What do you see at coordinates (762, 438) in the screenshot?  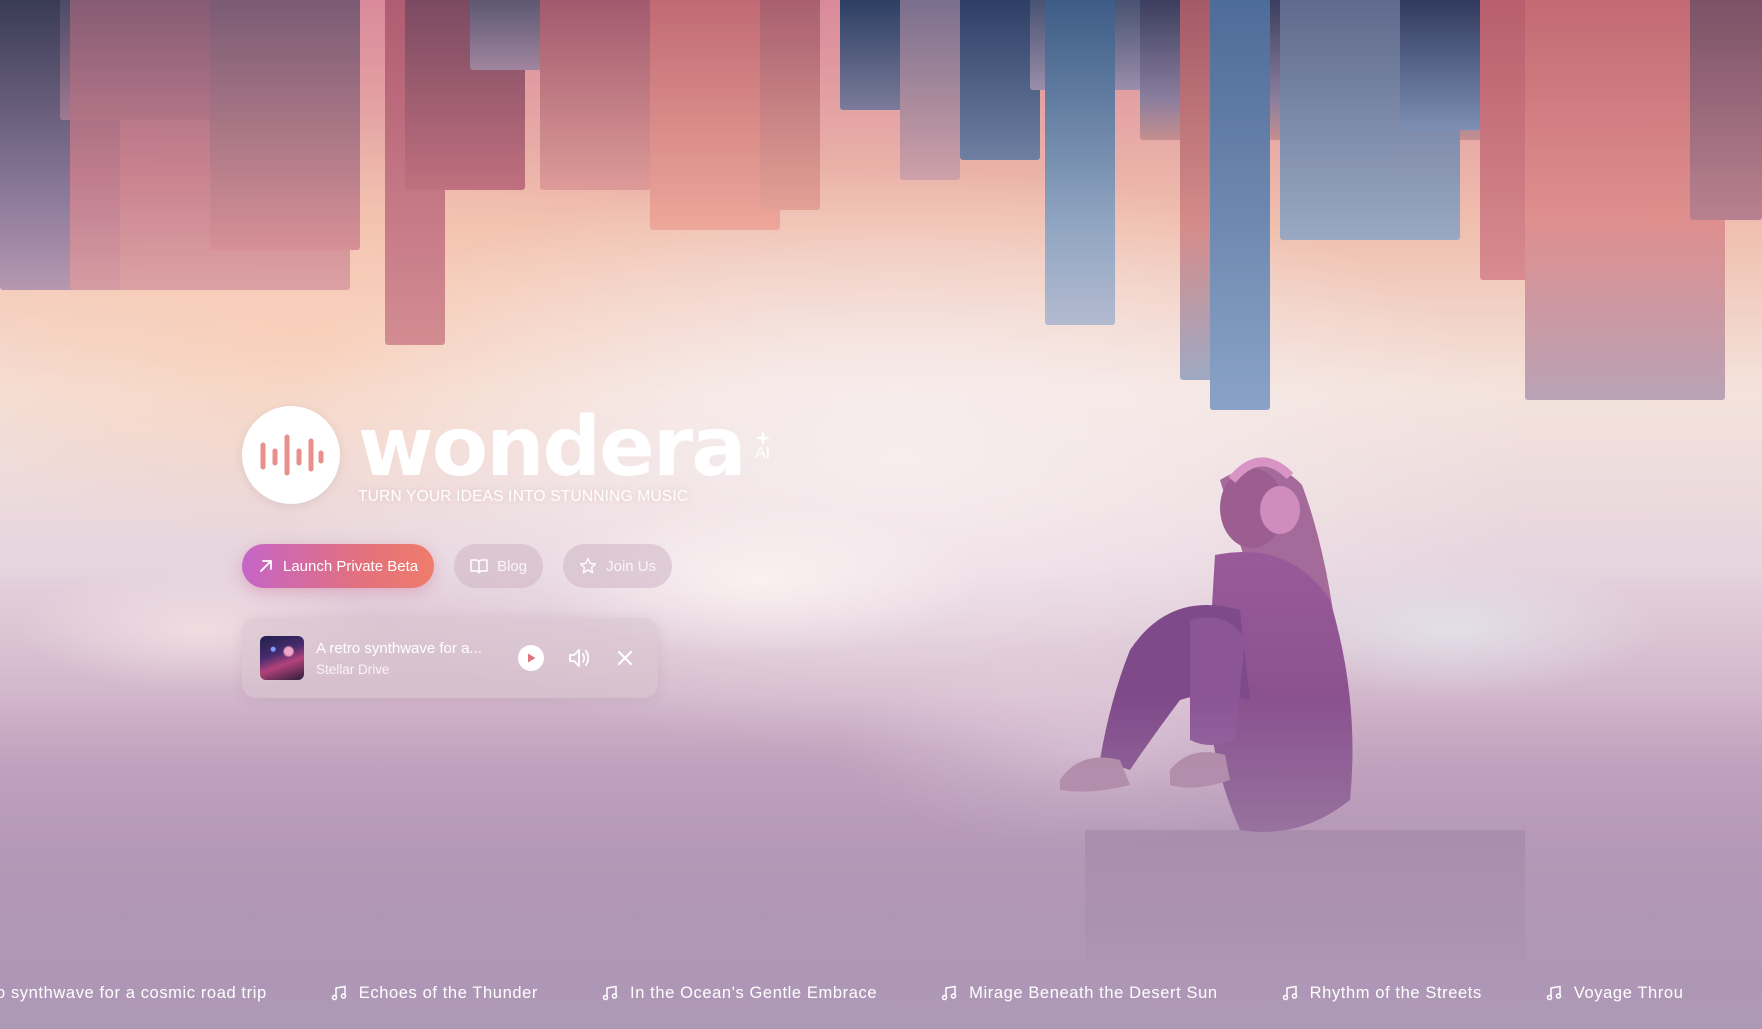 I see `sparkle-icon` at bounding box center [762, 438].